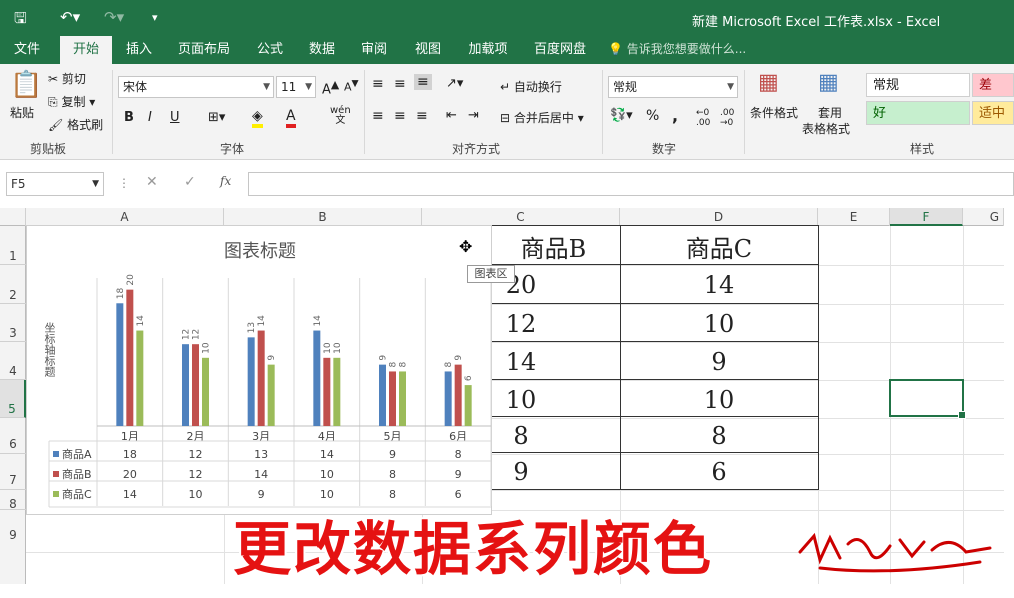  Describe the element at coordinates (521, 362) in the screenshot. I see `cell-c4: 14` at that location.